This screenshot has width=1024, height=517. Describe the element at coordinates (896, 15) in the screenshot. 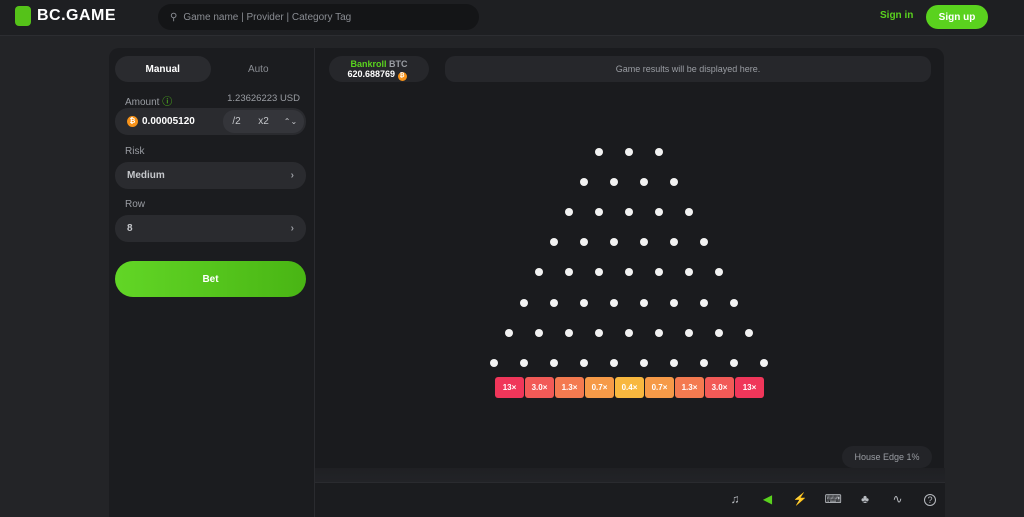

I see `sign-in-link: Sign in` at that location.